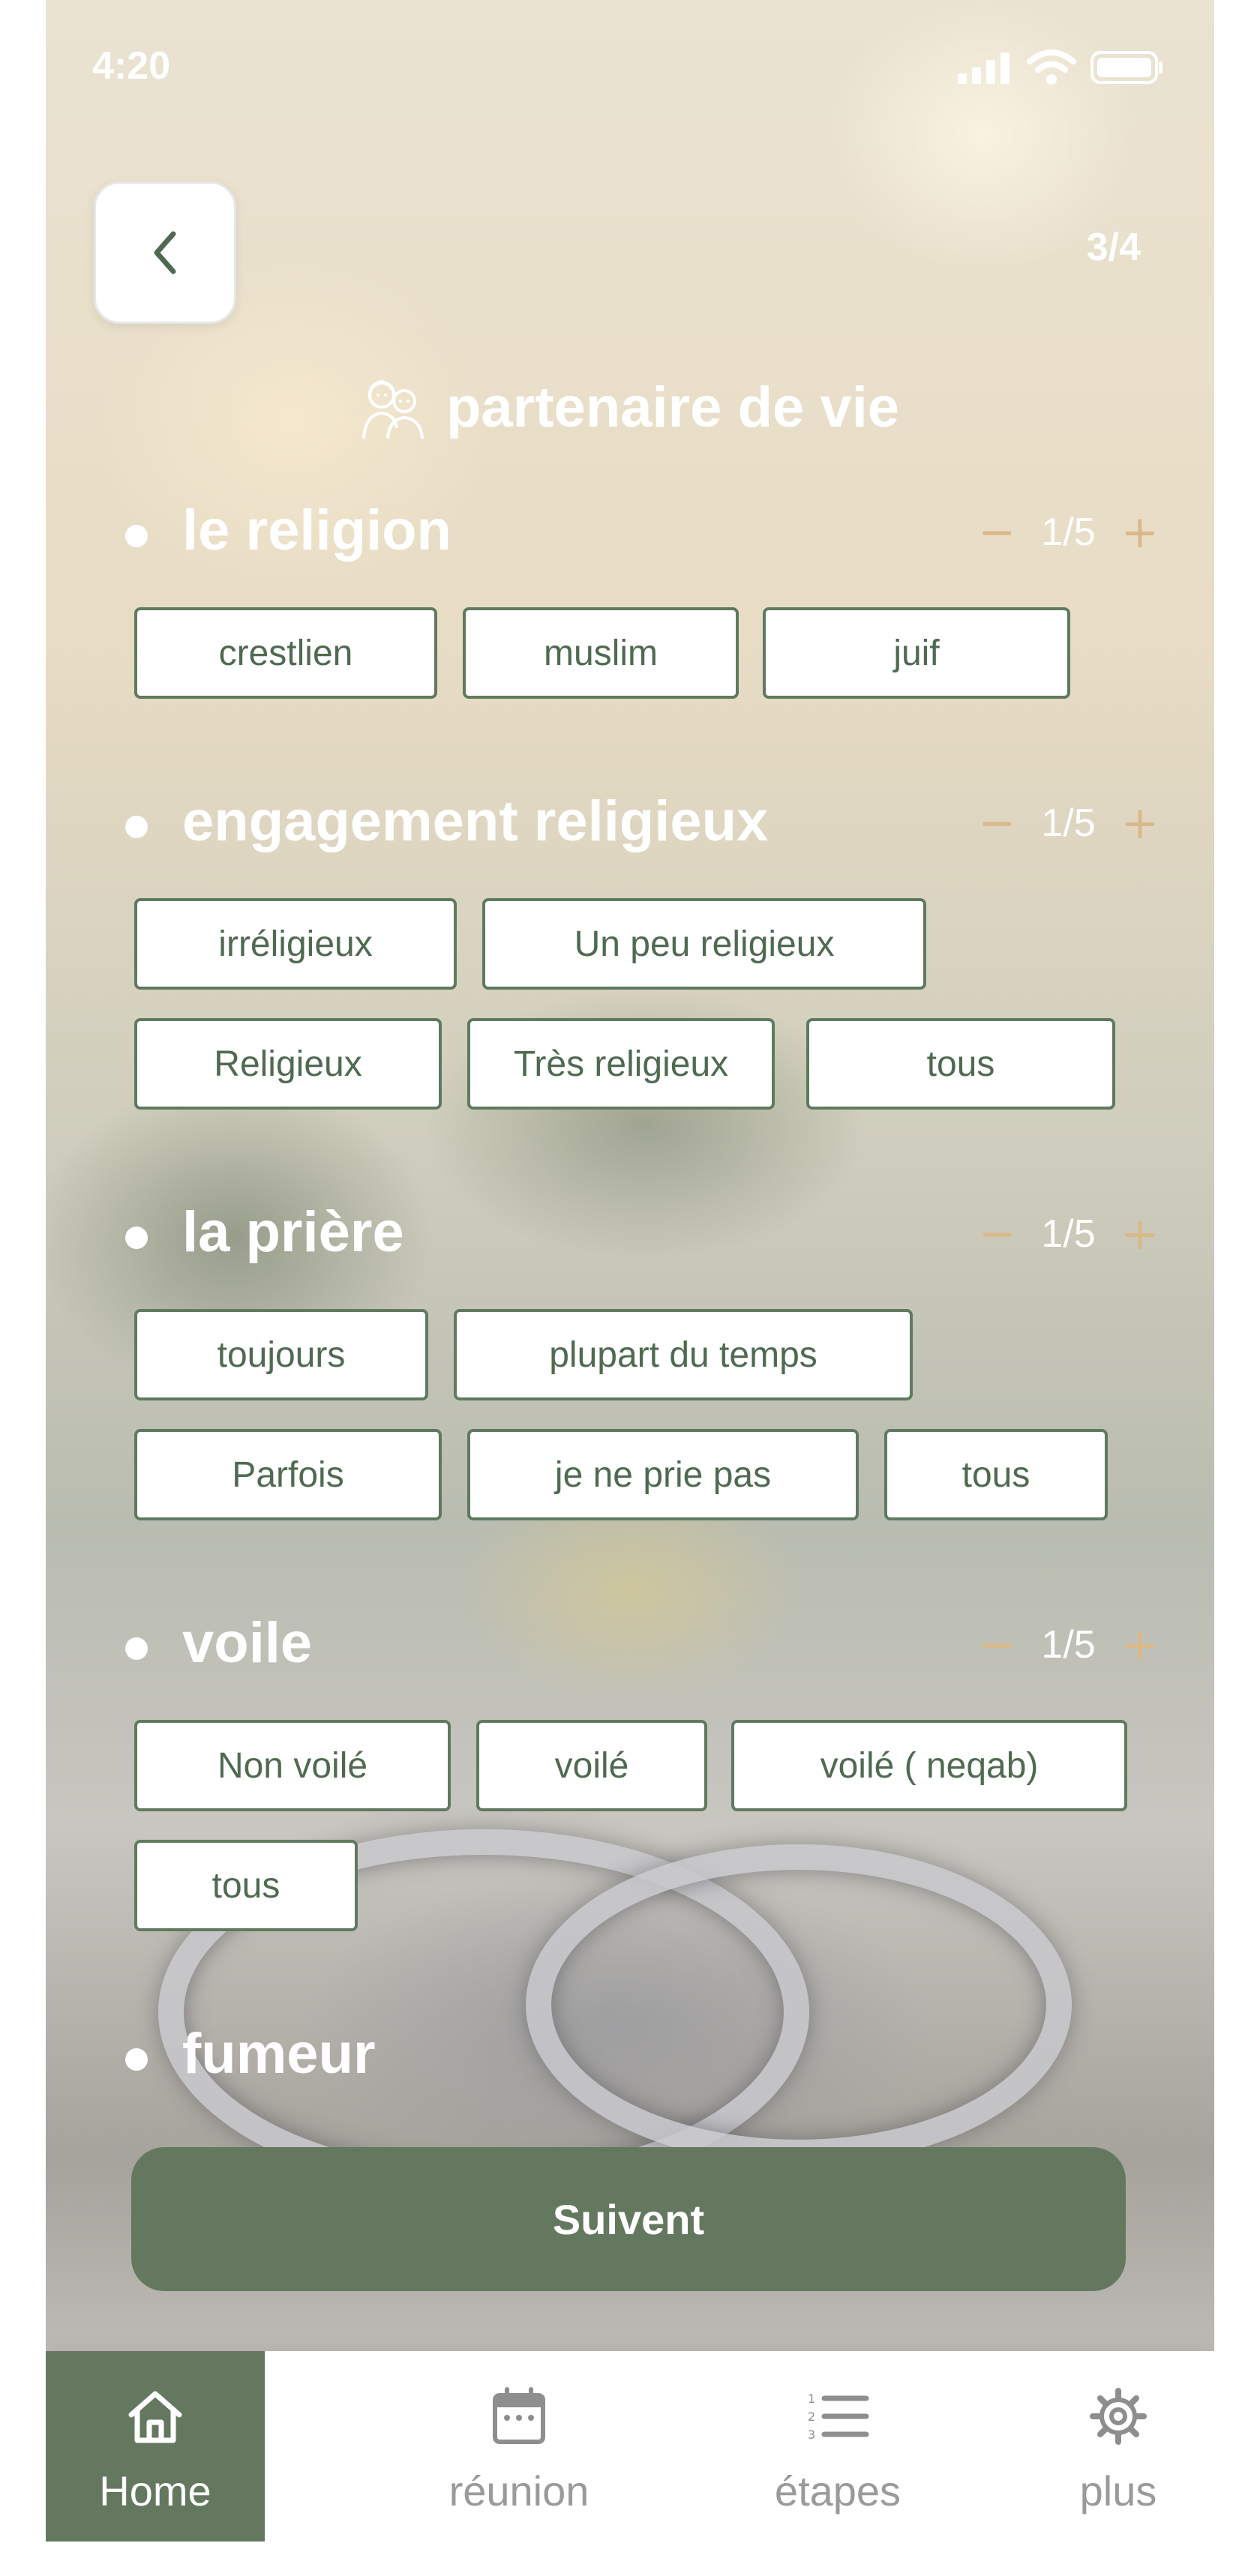  Describe the element at coordinates (317, 530) in the screenshot. I see `section-title: le religion` at that location.